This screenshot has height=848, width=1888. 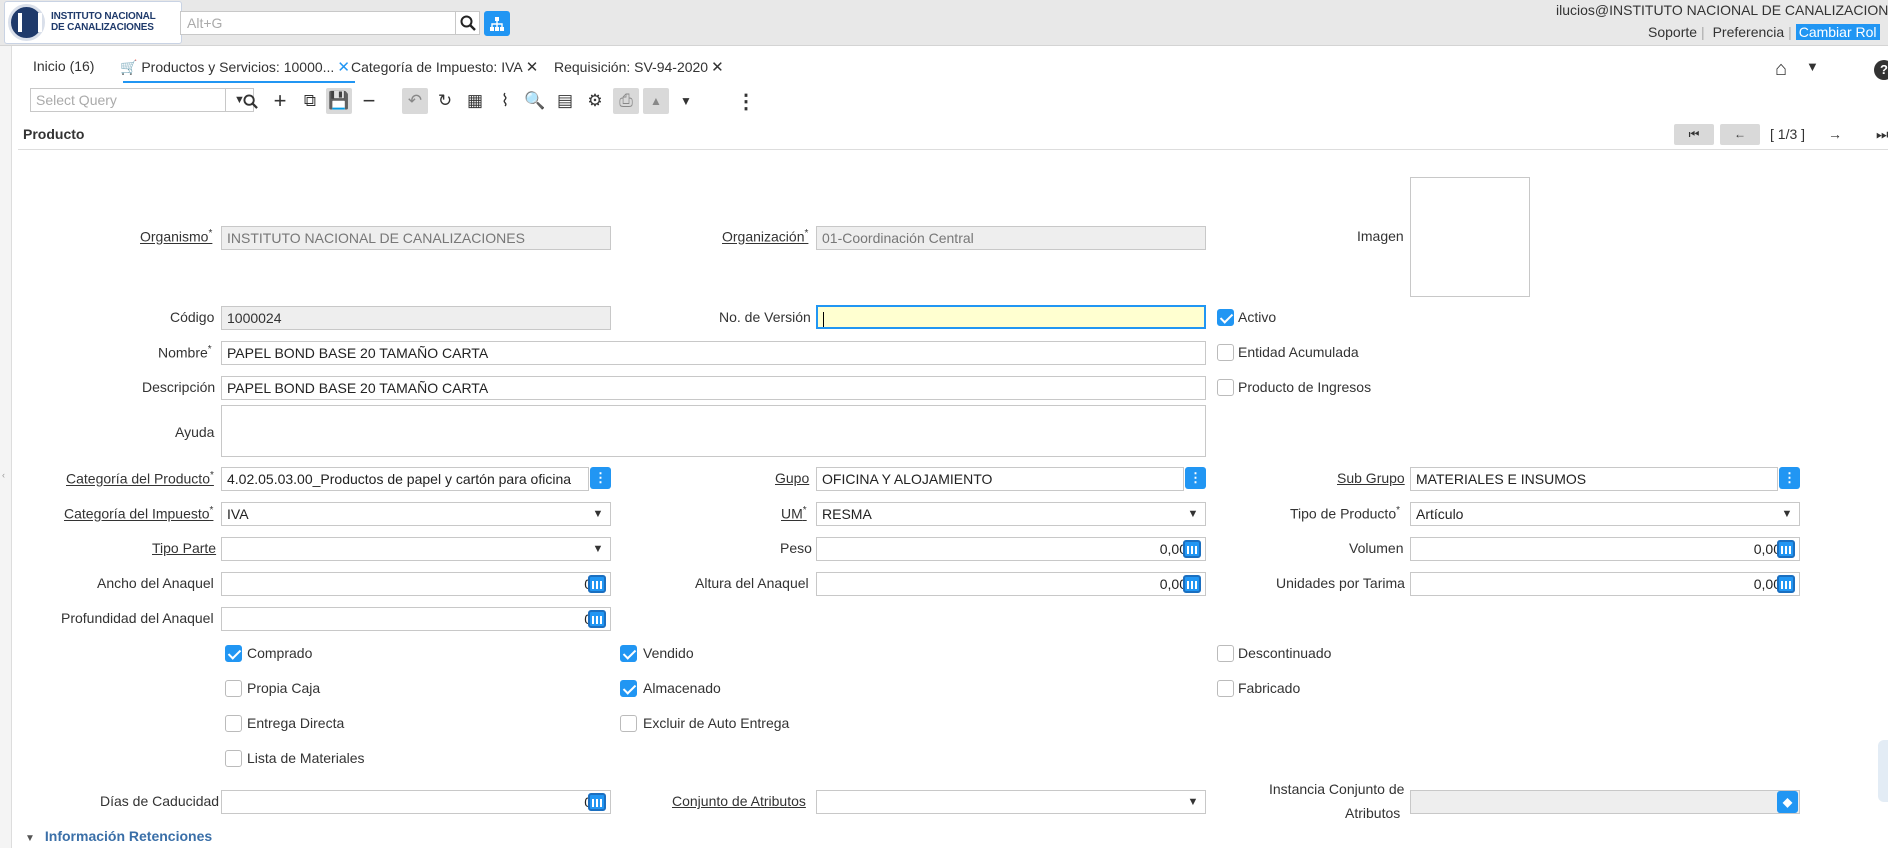 I want to click on tipo-parte-select, so click(x=416, y=549).